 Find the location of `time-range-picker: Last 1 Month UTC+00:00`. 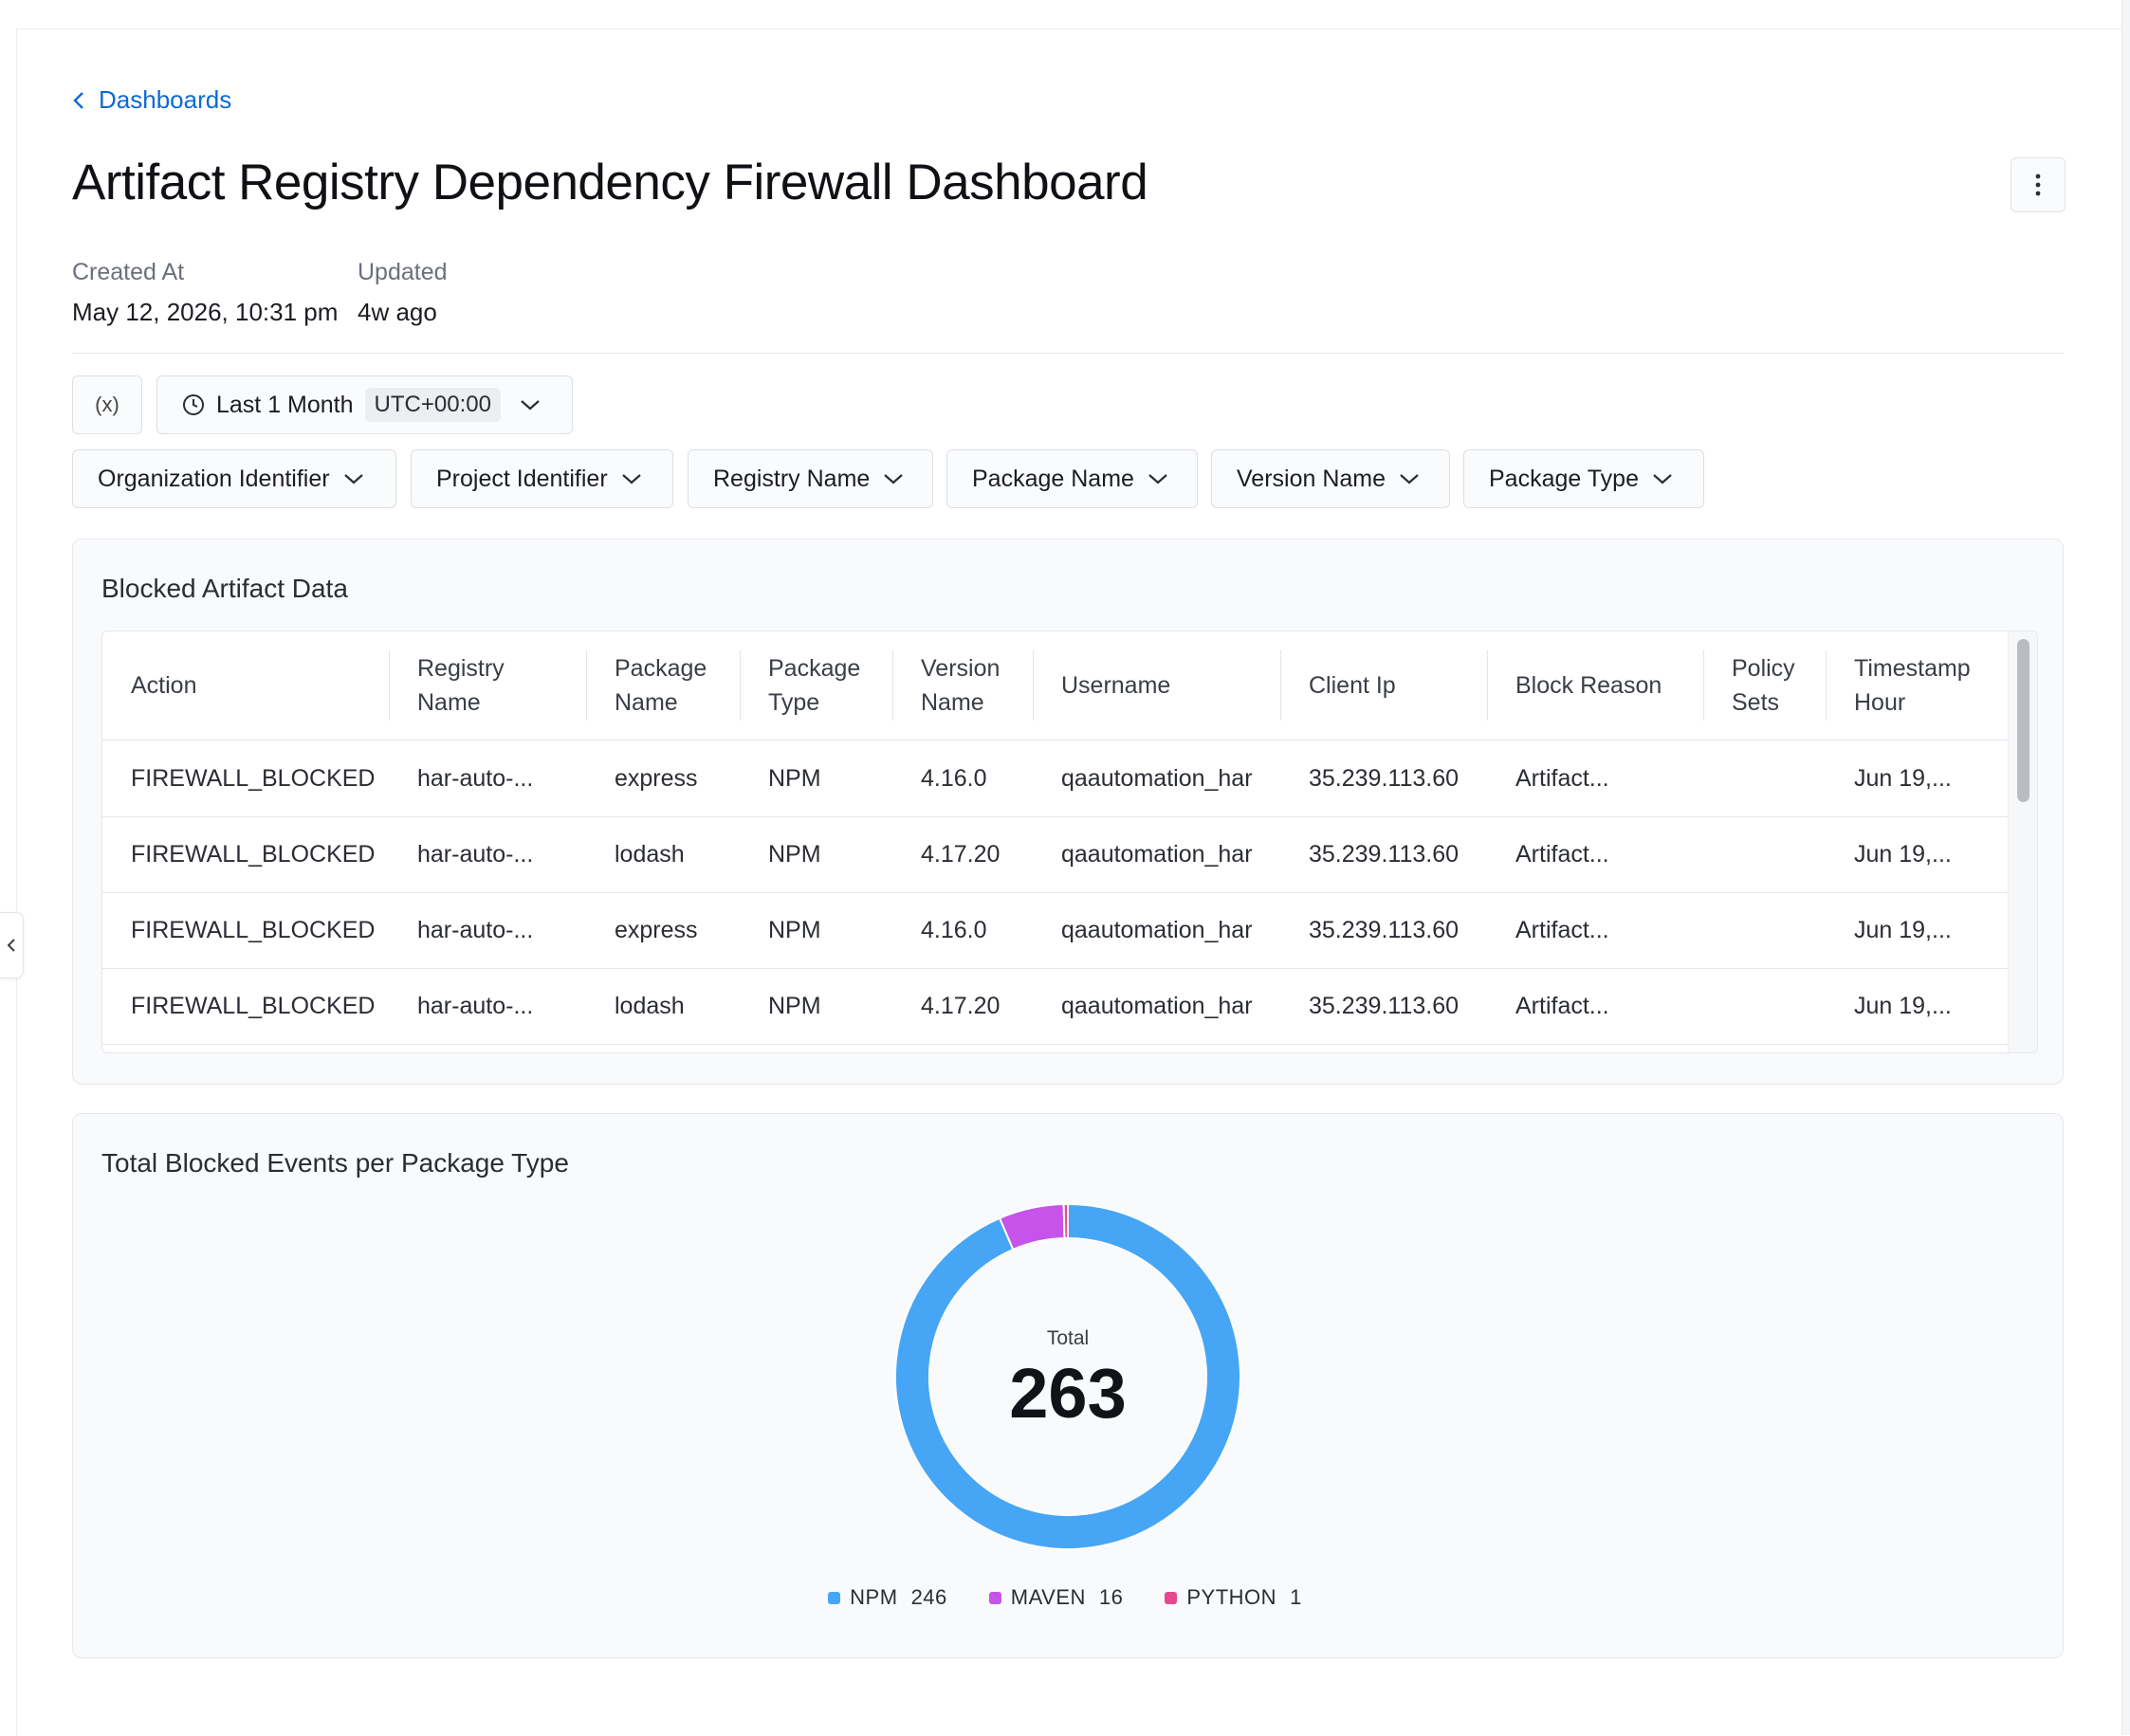

time-range-picker: Last 1 Month UTC+00:00 is located at coordinates (365, 404).